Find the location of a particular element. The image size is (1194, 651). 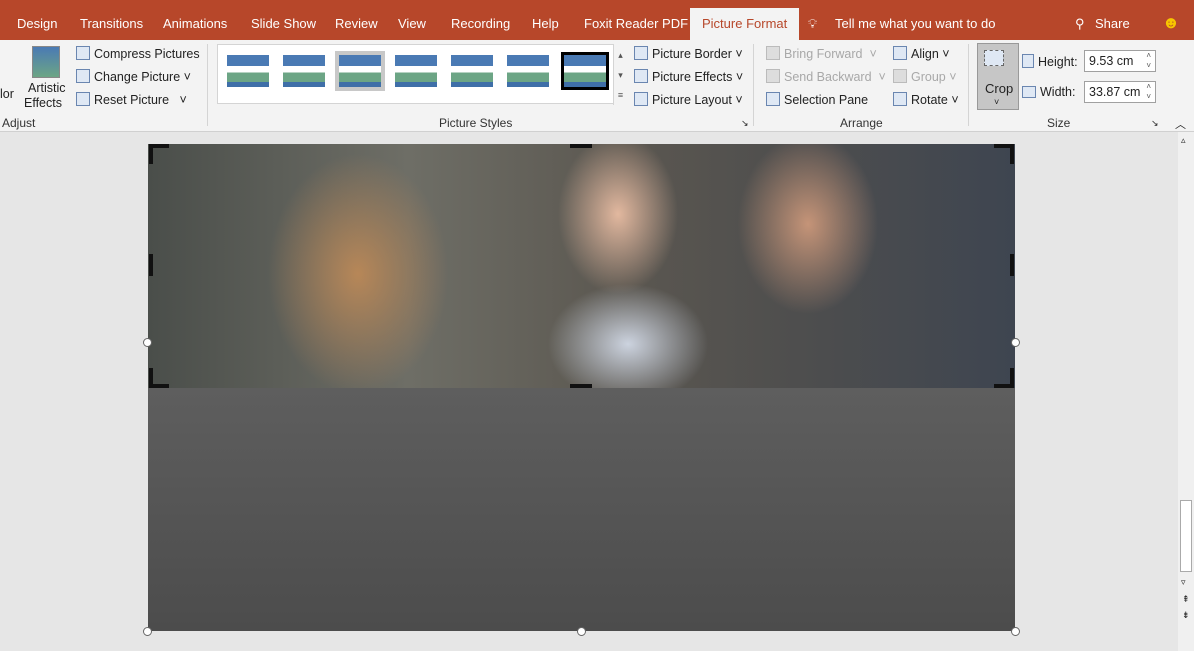

crop-handle-top is located at coordinates (581, 146).